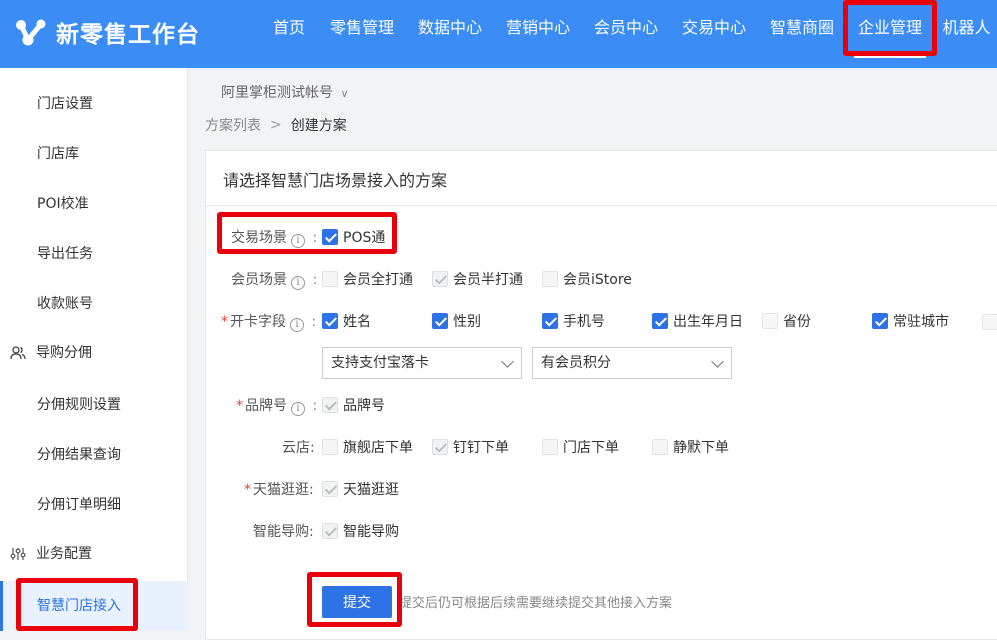 This screenshot has width=997, height=640. I want to click on nav-trade-center: 交易中心, so click(714, 34).